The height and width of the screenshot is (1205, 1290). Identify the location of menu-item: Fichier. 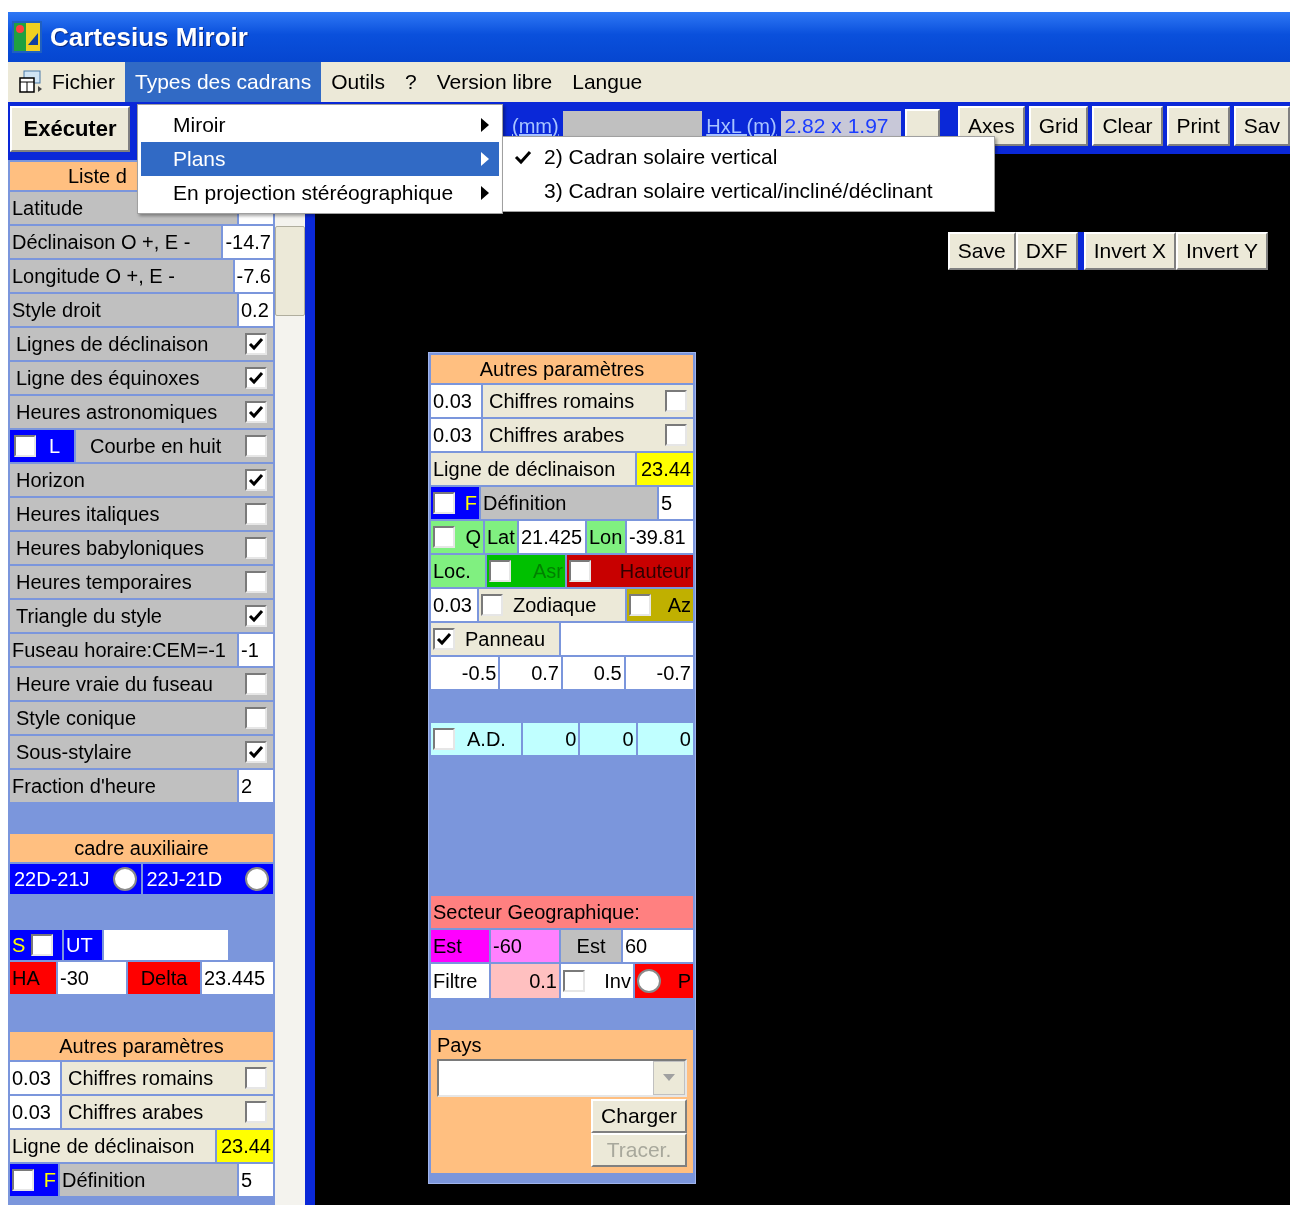
(66, 82).